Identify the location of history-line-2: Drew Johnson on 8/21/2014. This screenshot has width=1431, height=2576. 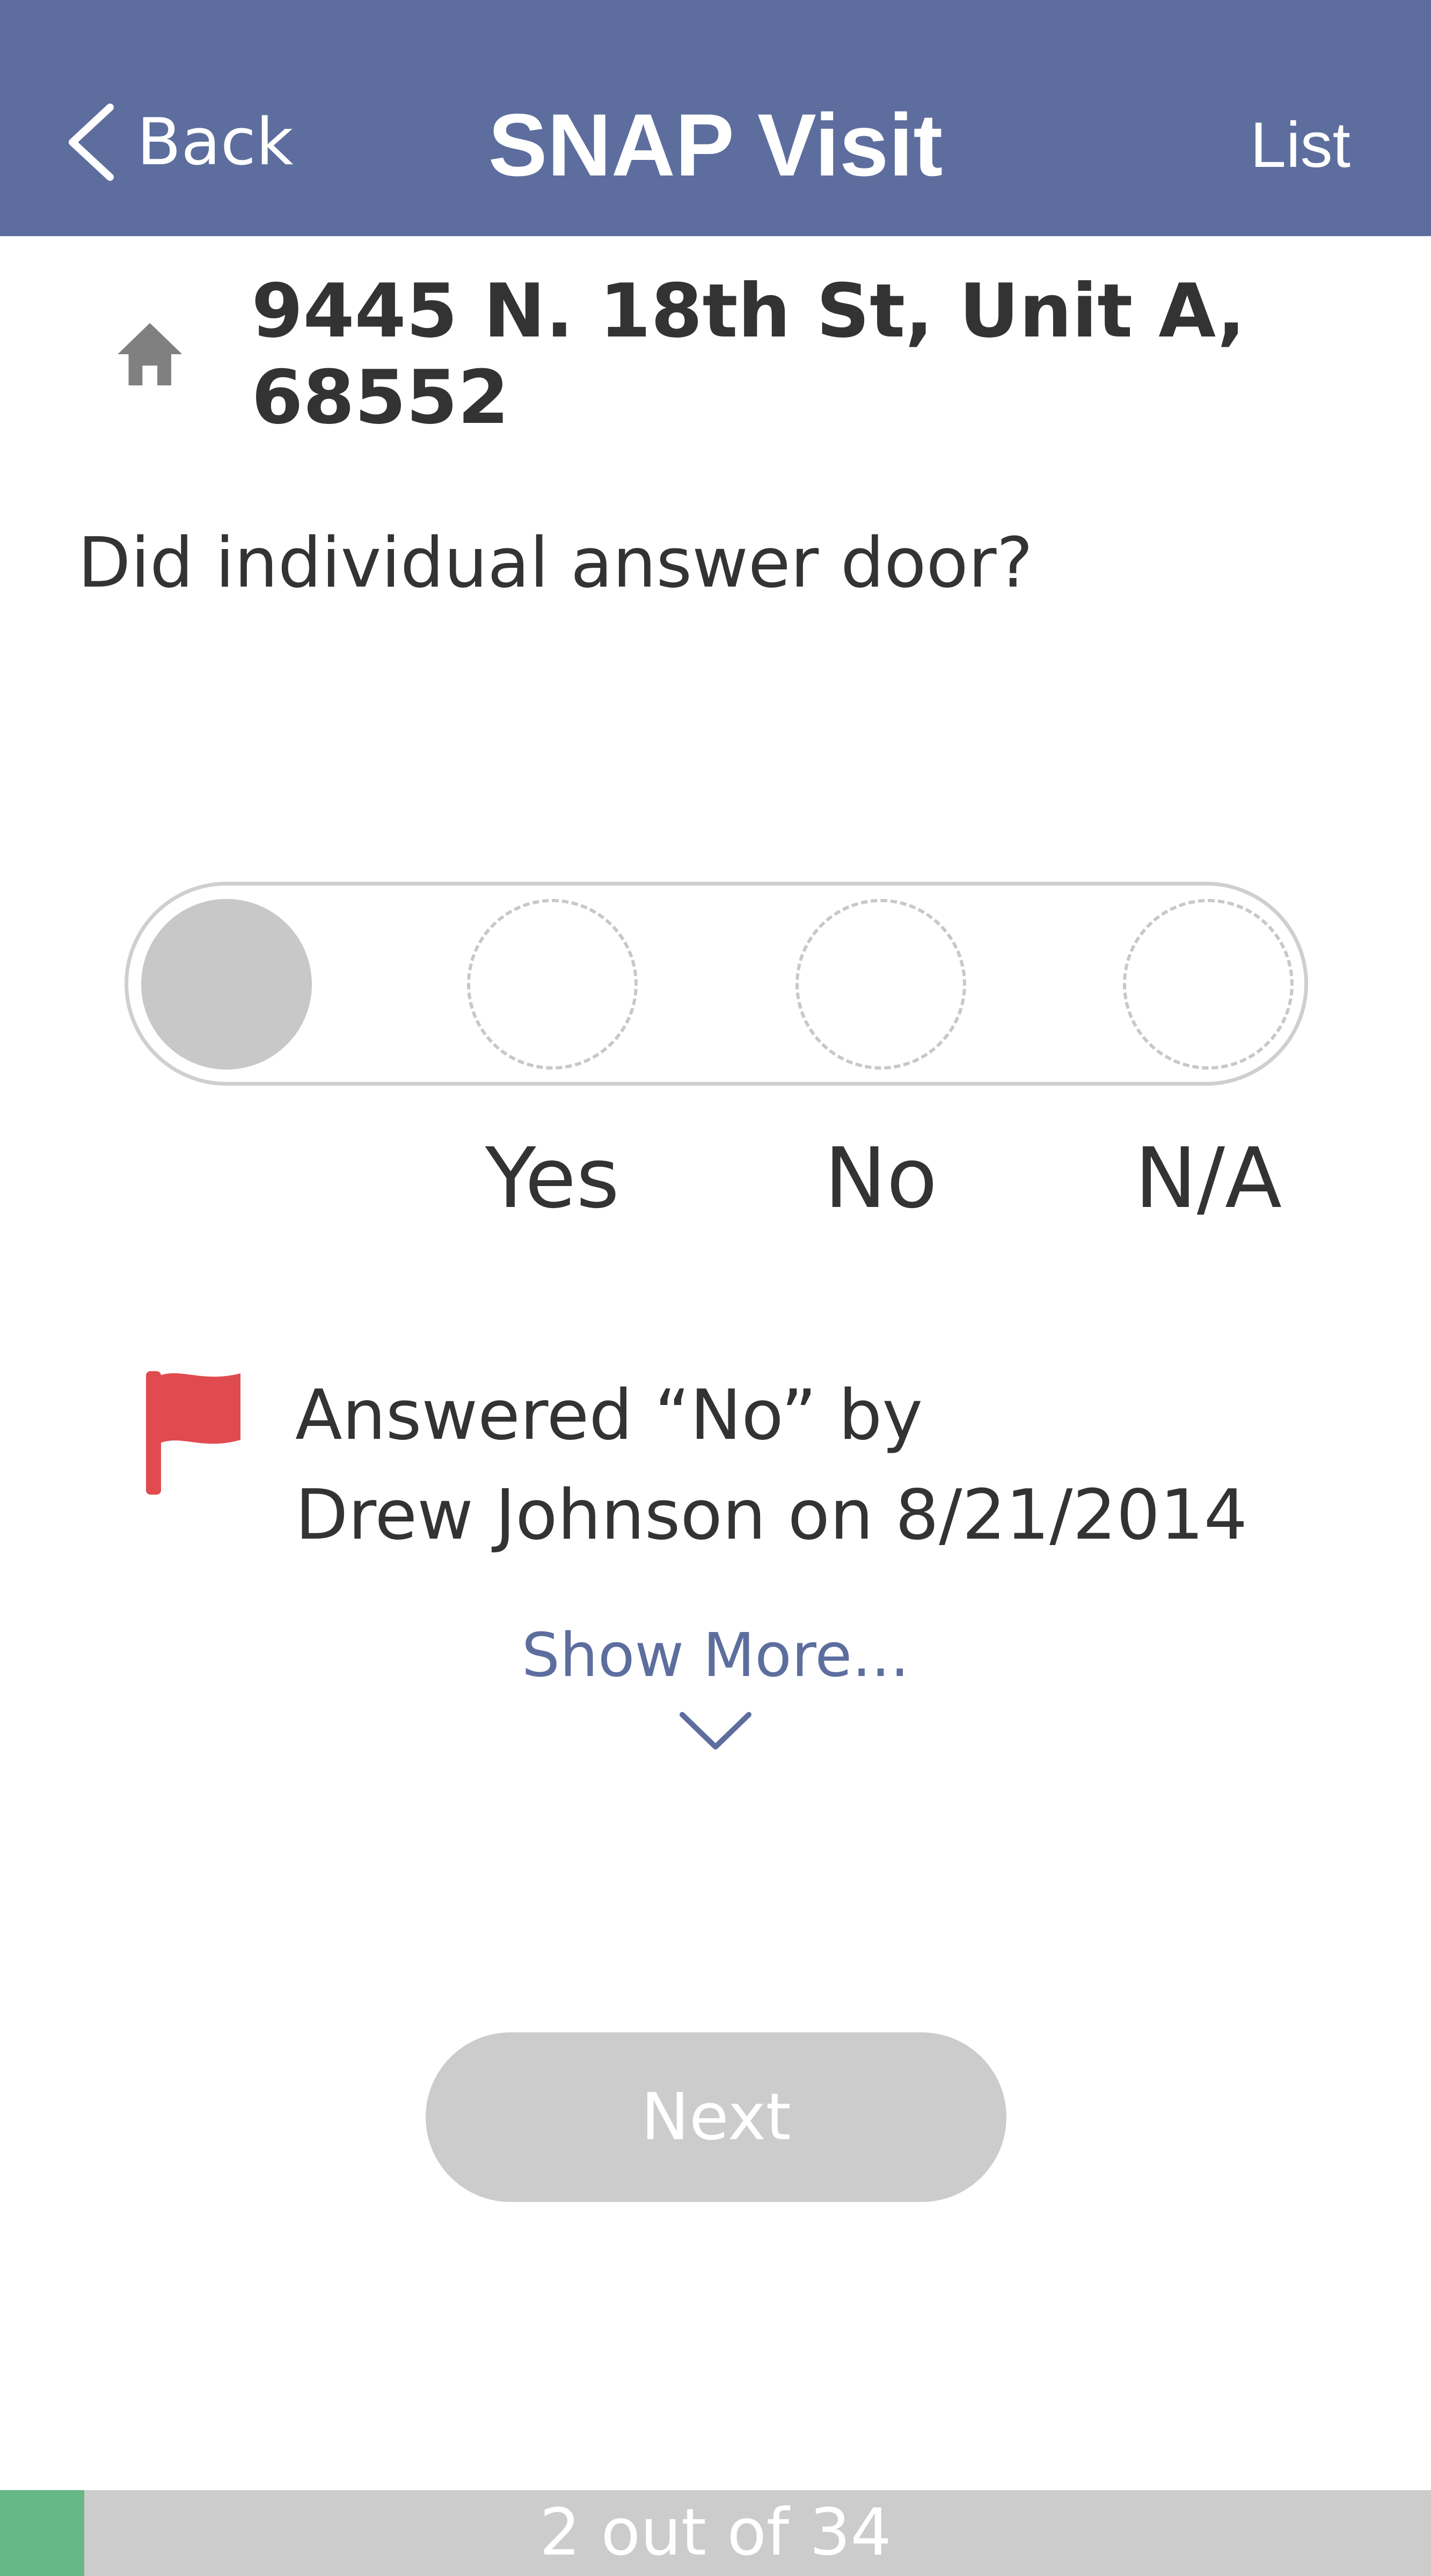
(771, 1515).